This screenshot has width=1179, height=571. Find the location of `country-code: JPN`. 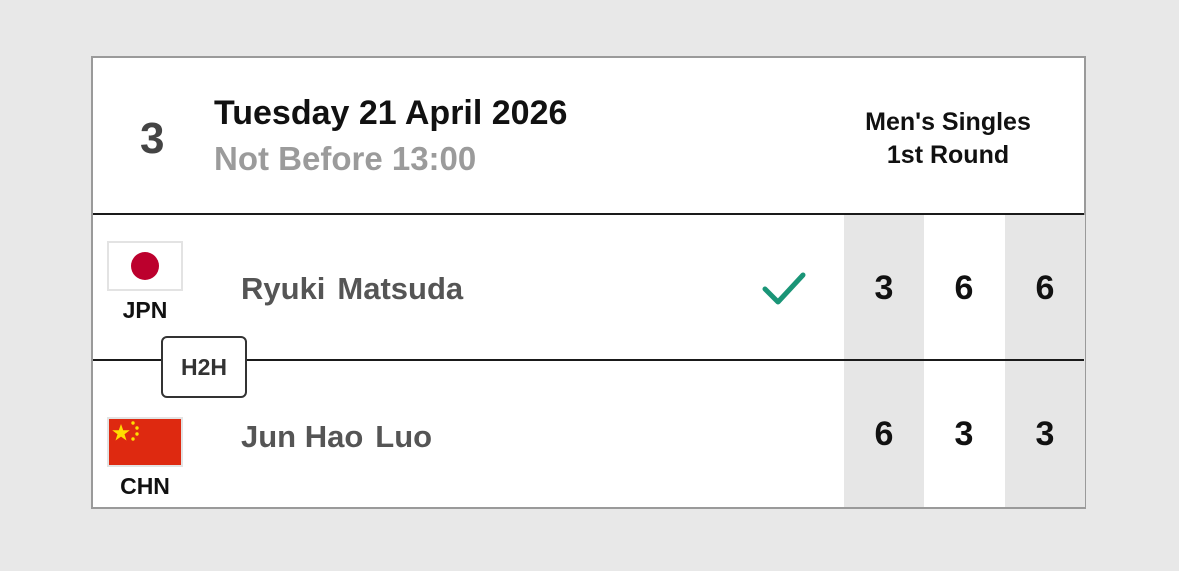

country-code: JPN is located at coordinates (145, 310).